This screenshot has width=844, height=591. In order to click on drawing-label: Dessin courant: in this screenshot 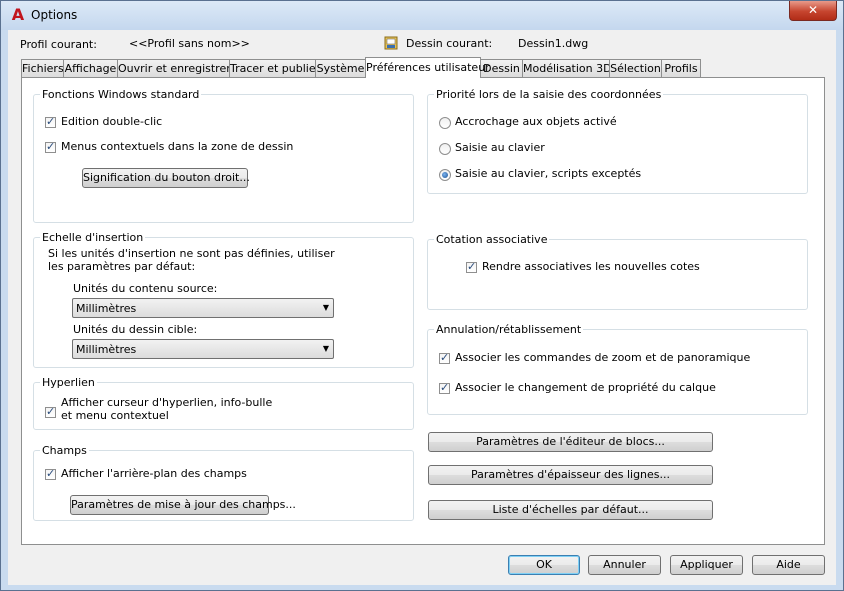, I will do `click(449, 43)`.